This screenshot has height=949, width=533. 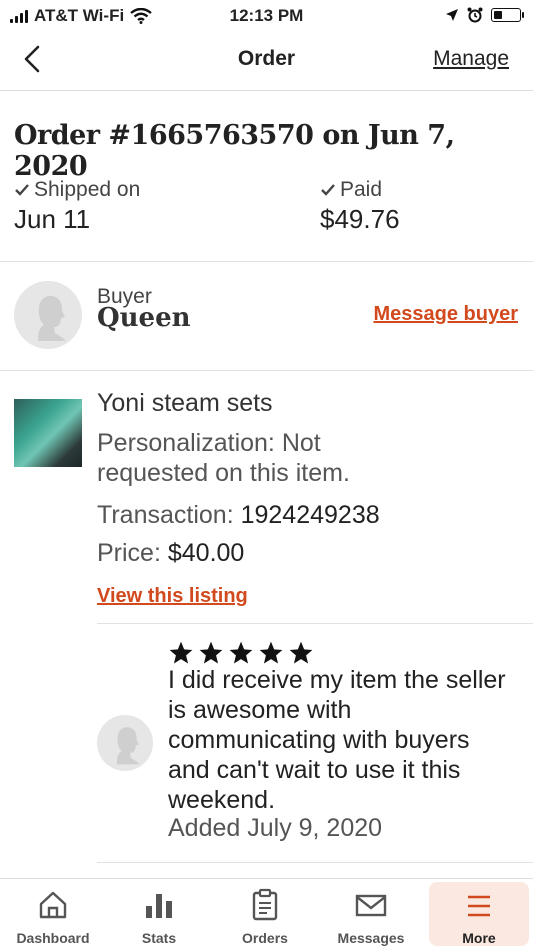 I want to click on tab-label: Dashboard, so click(x=53, y=938).